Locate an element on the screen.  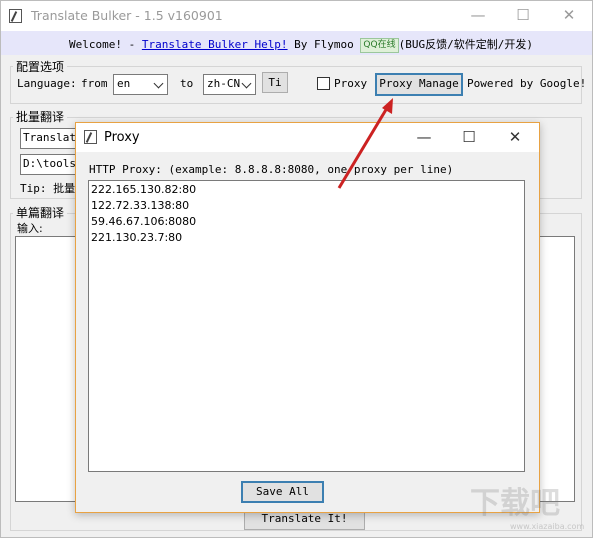
annotation-arrow is located at coordinates (365, 143).